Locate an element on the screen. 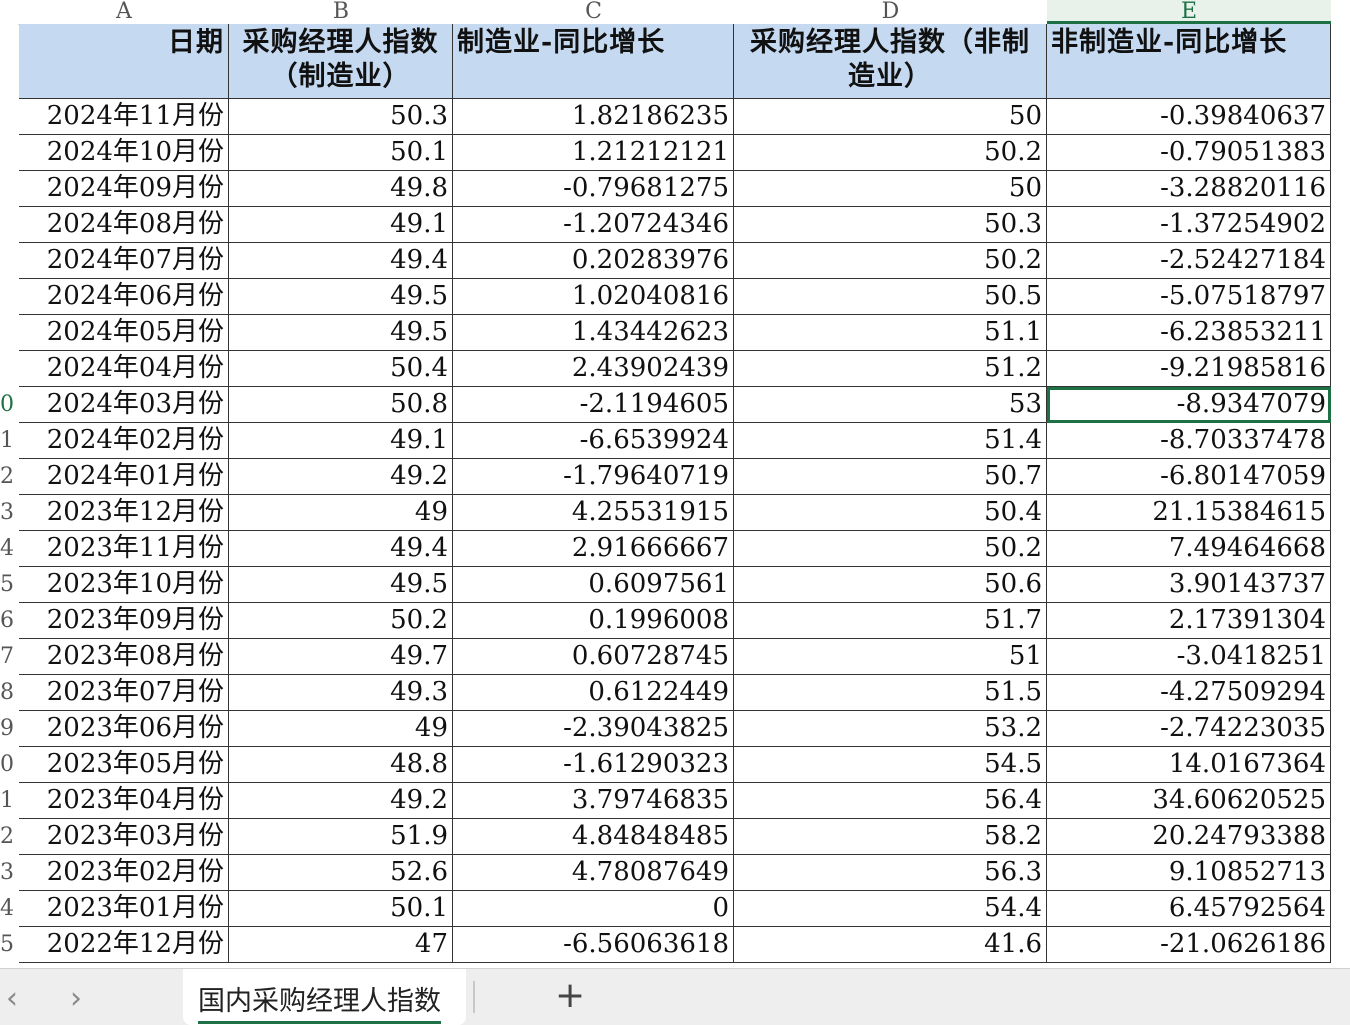 This screenshot has height=1025, width=1350. table-cell: 2023年09月份 is located at coordinates (124, 621).